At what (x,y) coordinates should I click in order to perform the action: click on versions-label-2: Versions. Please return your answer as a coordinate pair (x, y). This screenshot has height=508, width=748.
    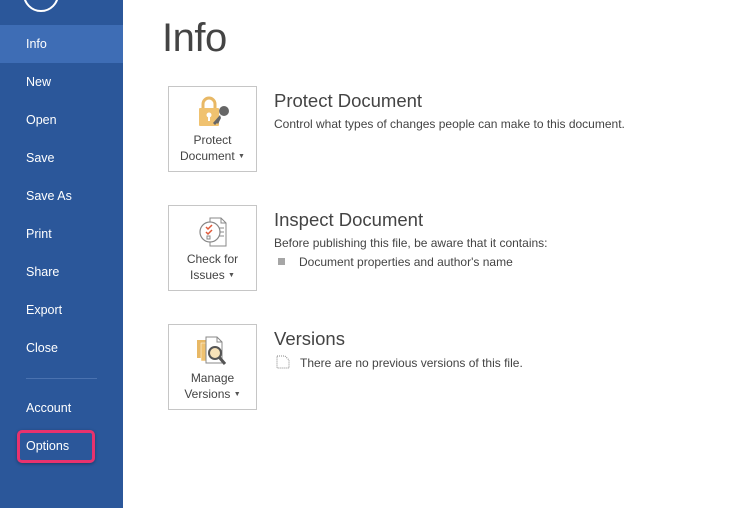
    Looking at the image, I should click on (207, 394).